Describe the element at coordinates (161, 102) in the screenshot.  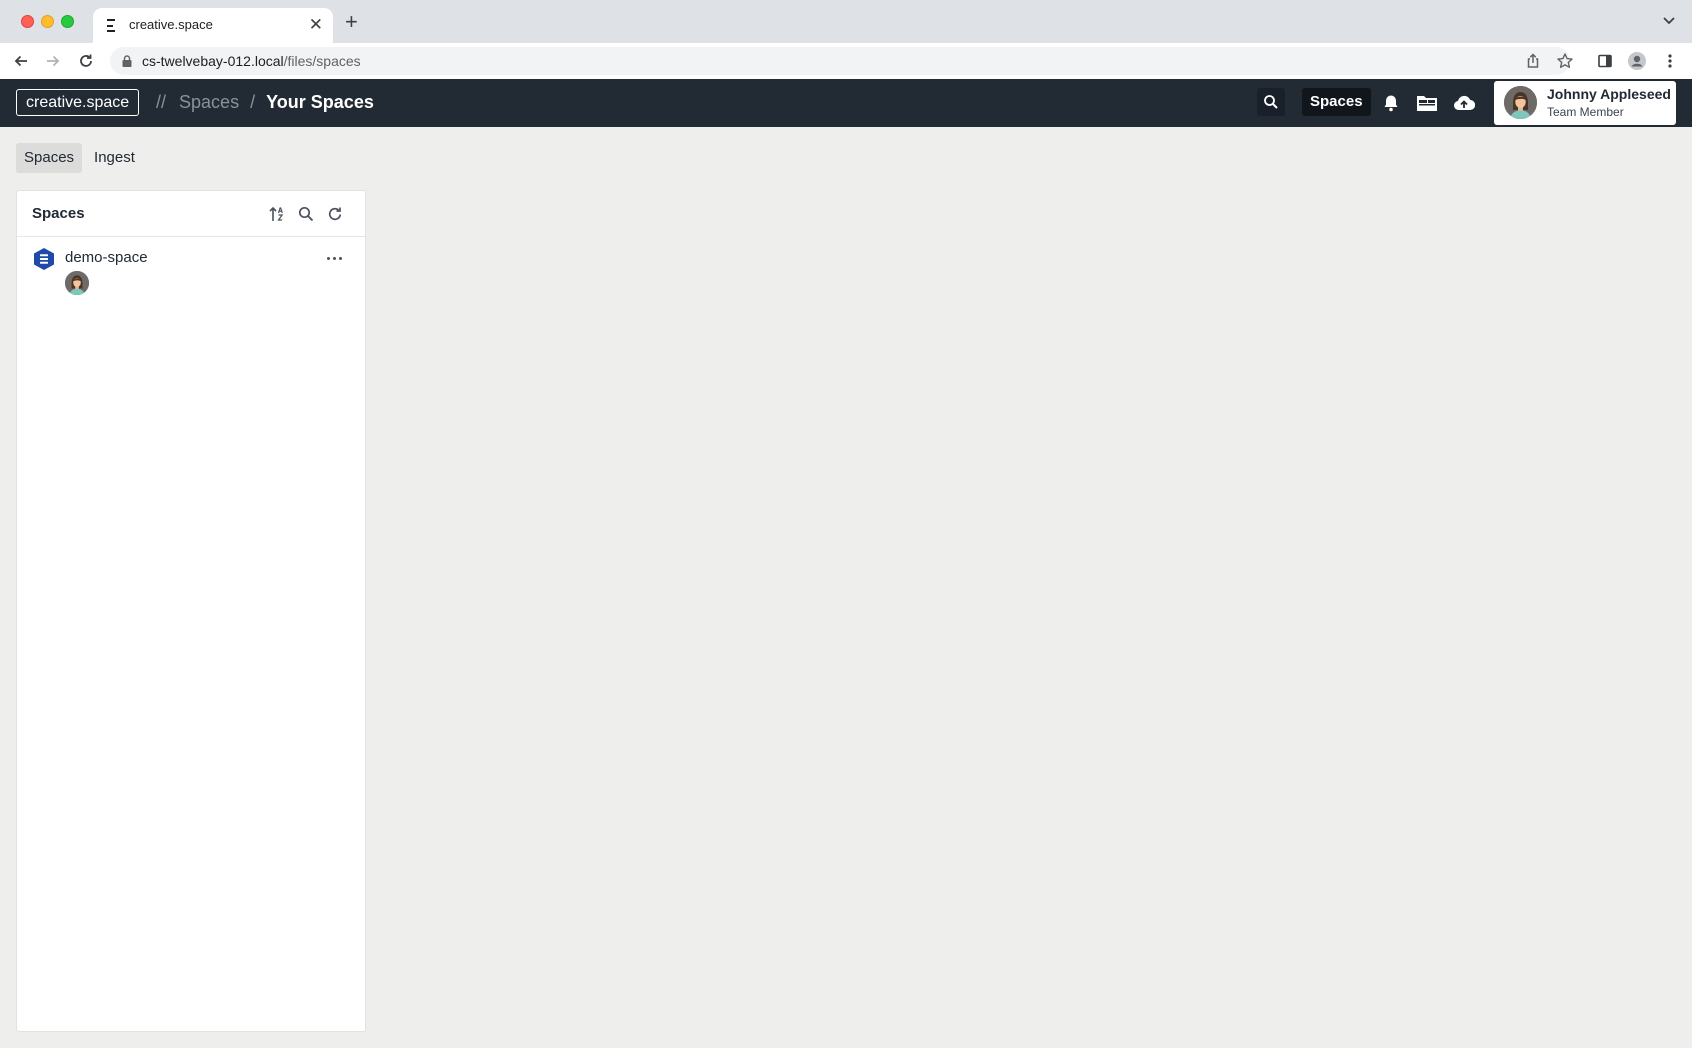
I see `breadcrumb-prefix: //` at that location.